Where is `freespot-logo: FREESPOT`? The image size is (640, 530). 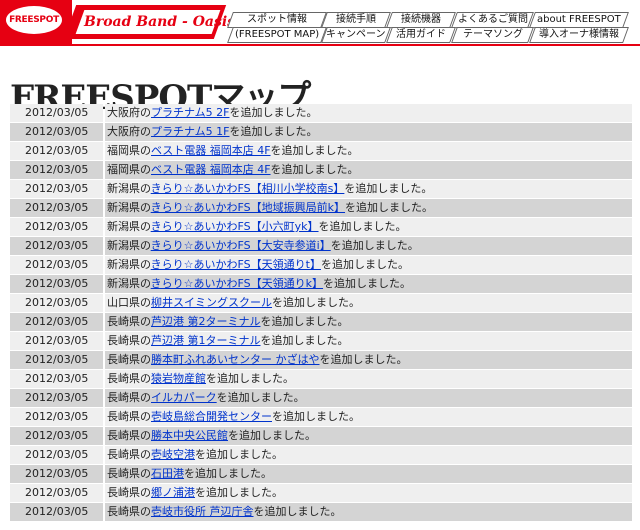 freespot-logo: FREESPOT is located at coordinates (36, 22).